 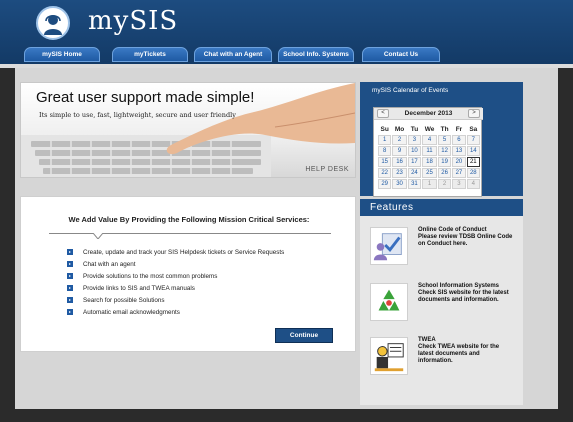 What do you see at coordinates (414, 162) in the screenshot?
I see `calendar-day: 17` at bounding box center [414, 162].